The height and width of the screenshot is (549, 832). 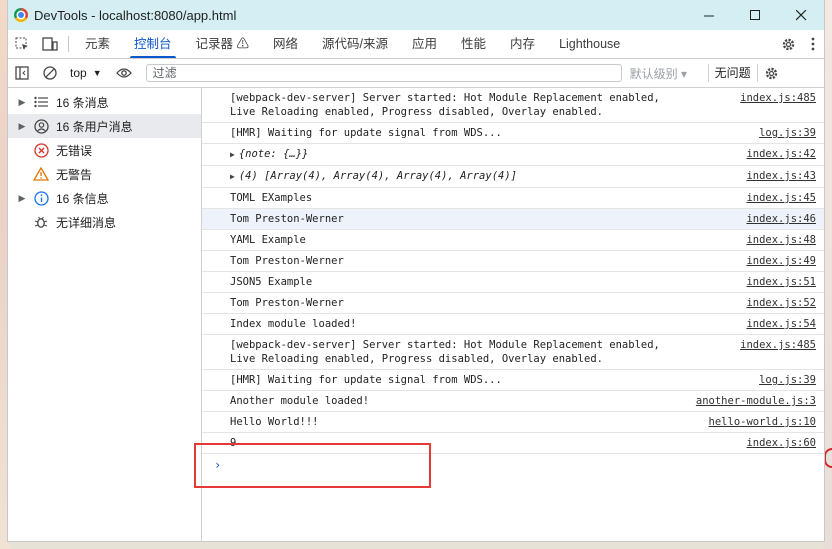 I want to click on sidebar-item-verbose: 无详细消息, so click(x=104, y=222).